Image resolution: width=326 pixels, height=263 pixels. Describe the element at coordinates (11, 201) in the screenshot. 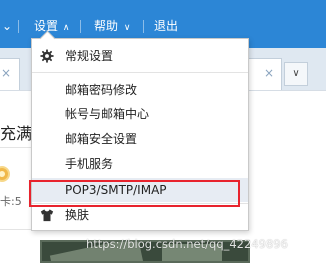

I see `count-text-fragment: 卡:5` at that location.